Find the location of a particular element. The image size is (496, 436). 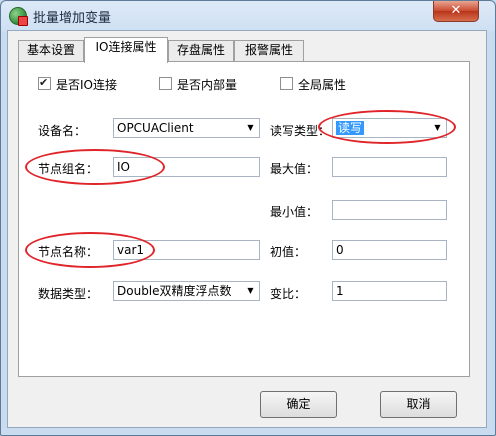

io-connect-checkbox is located at coordinates (44, 83).